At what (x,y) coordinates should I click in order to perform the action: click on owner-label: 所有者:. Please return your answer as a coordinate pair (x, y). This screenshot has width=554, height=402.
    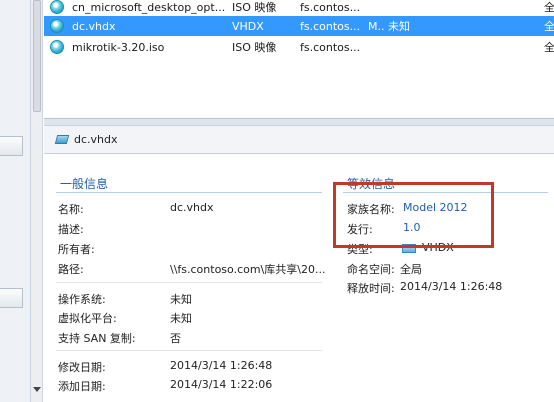
    Looking at the image, I should click on (76, 249).